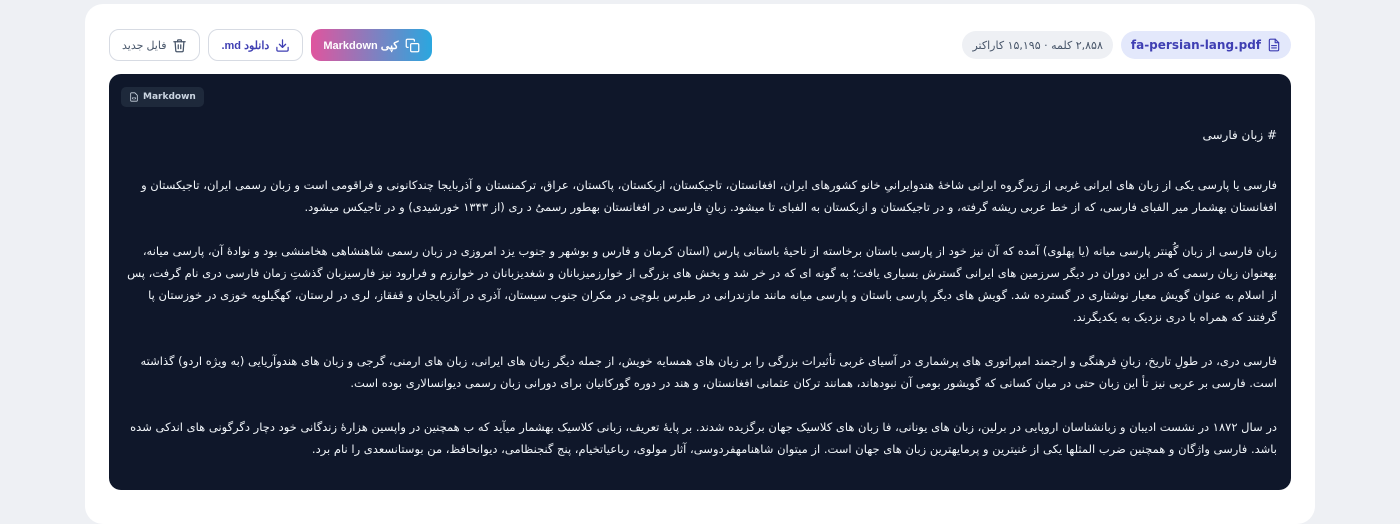 The image size is (1400, 524). I want to click on markdown-badge-label: Markdown, so click(169, 97).